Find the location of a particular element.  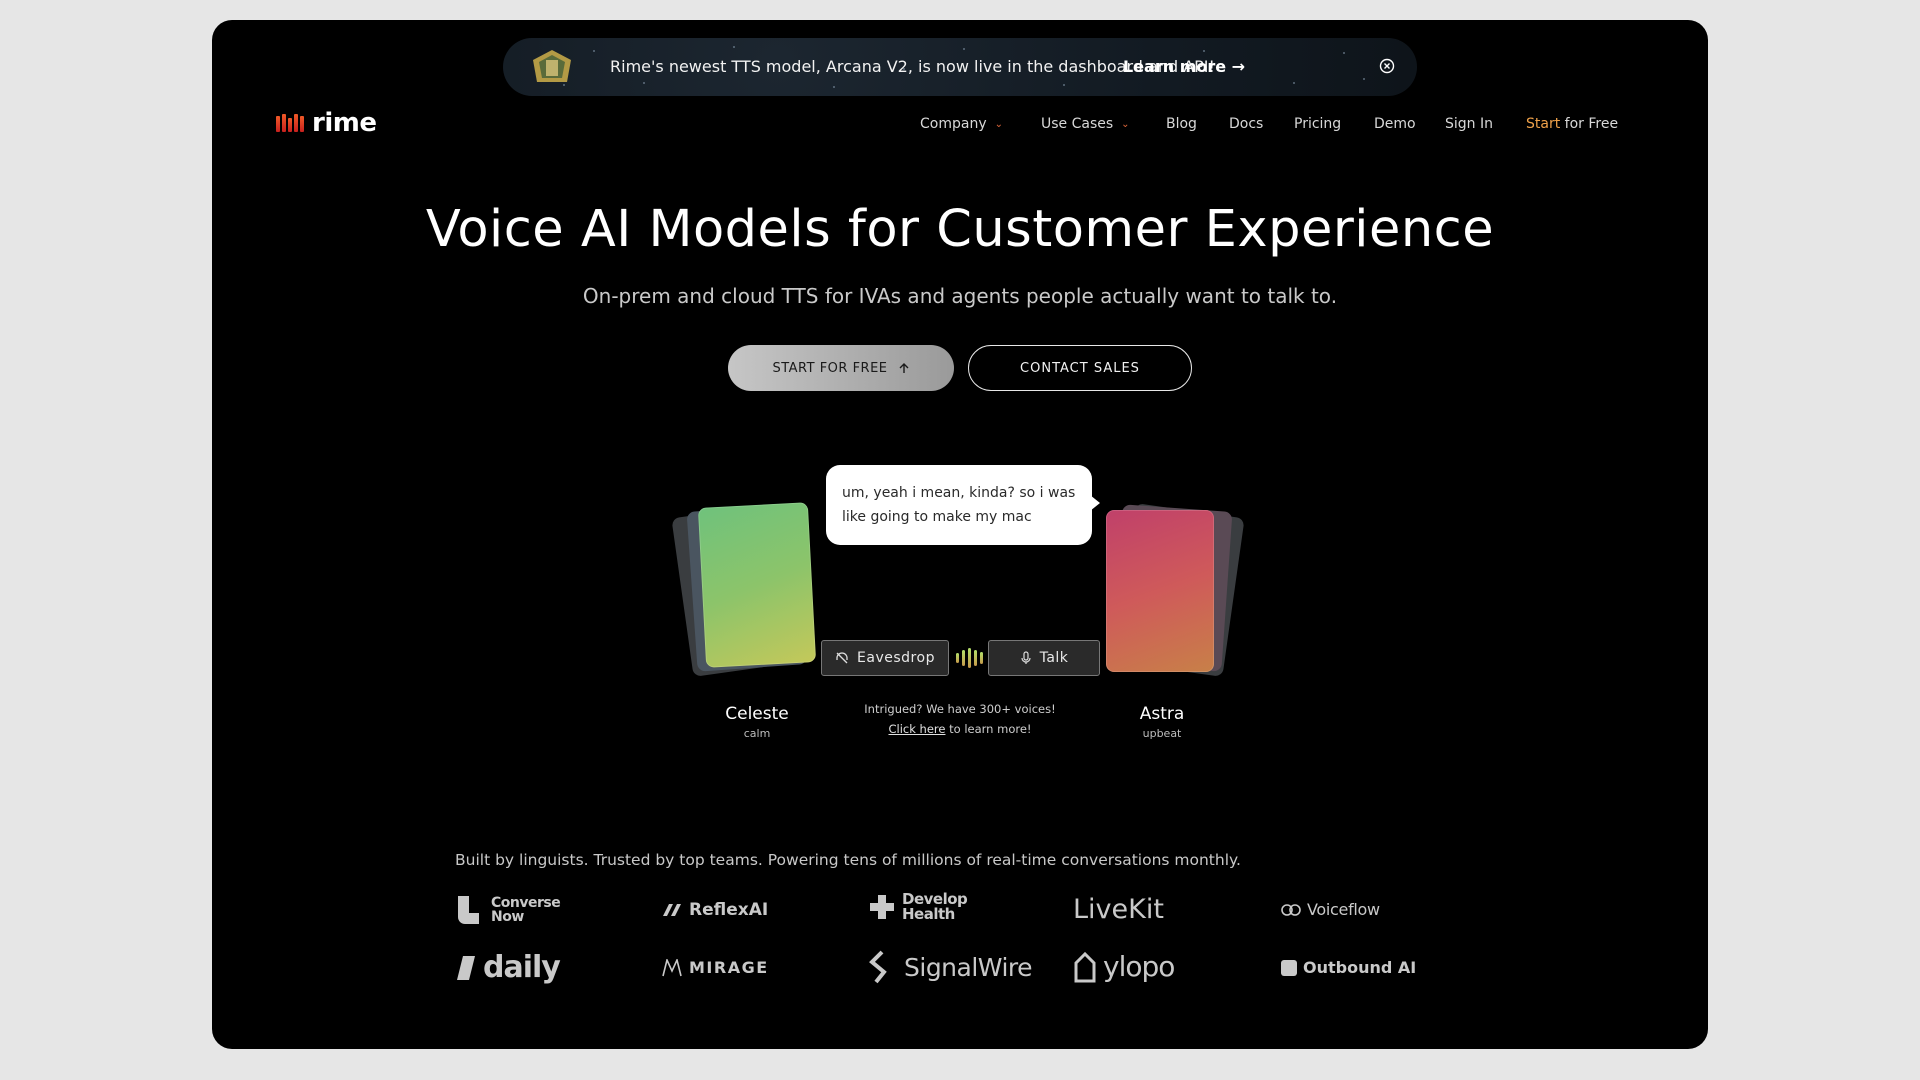

outbound-ai-name: Outbound AI is located at coordinates (1360, 967).